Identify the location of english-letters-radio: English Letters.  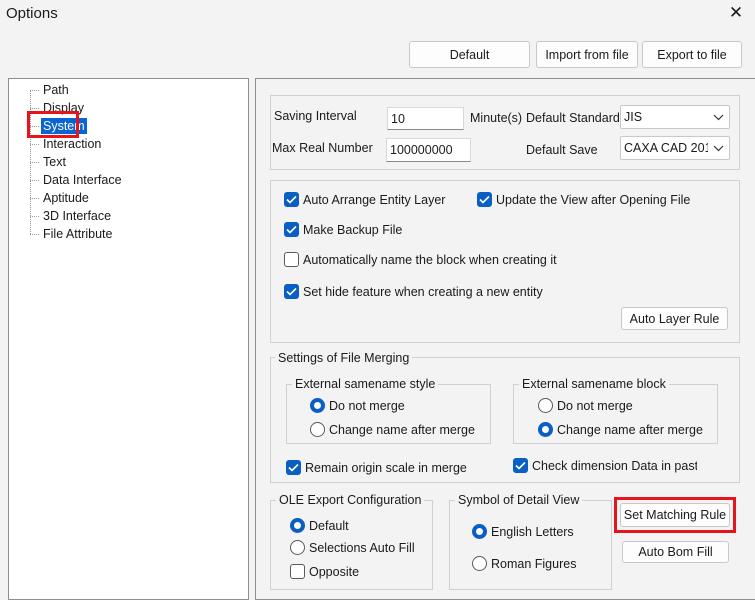
(523, 531).